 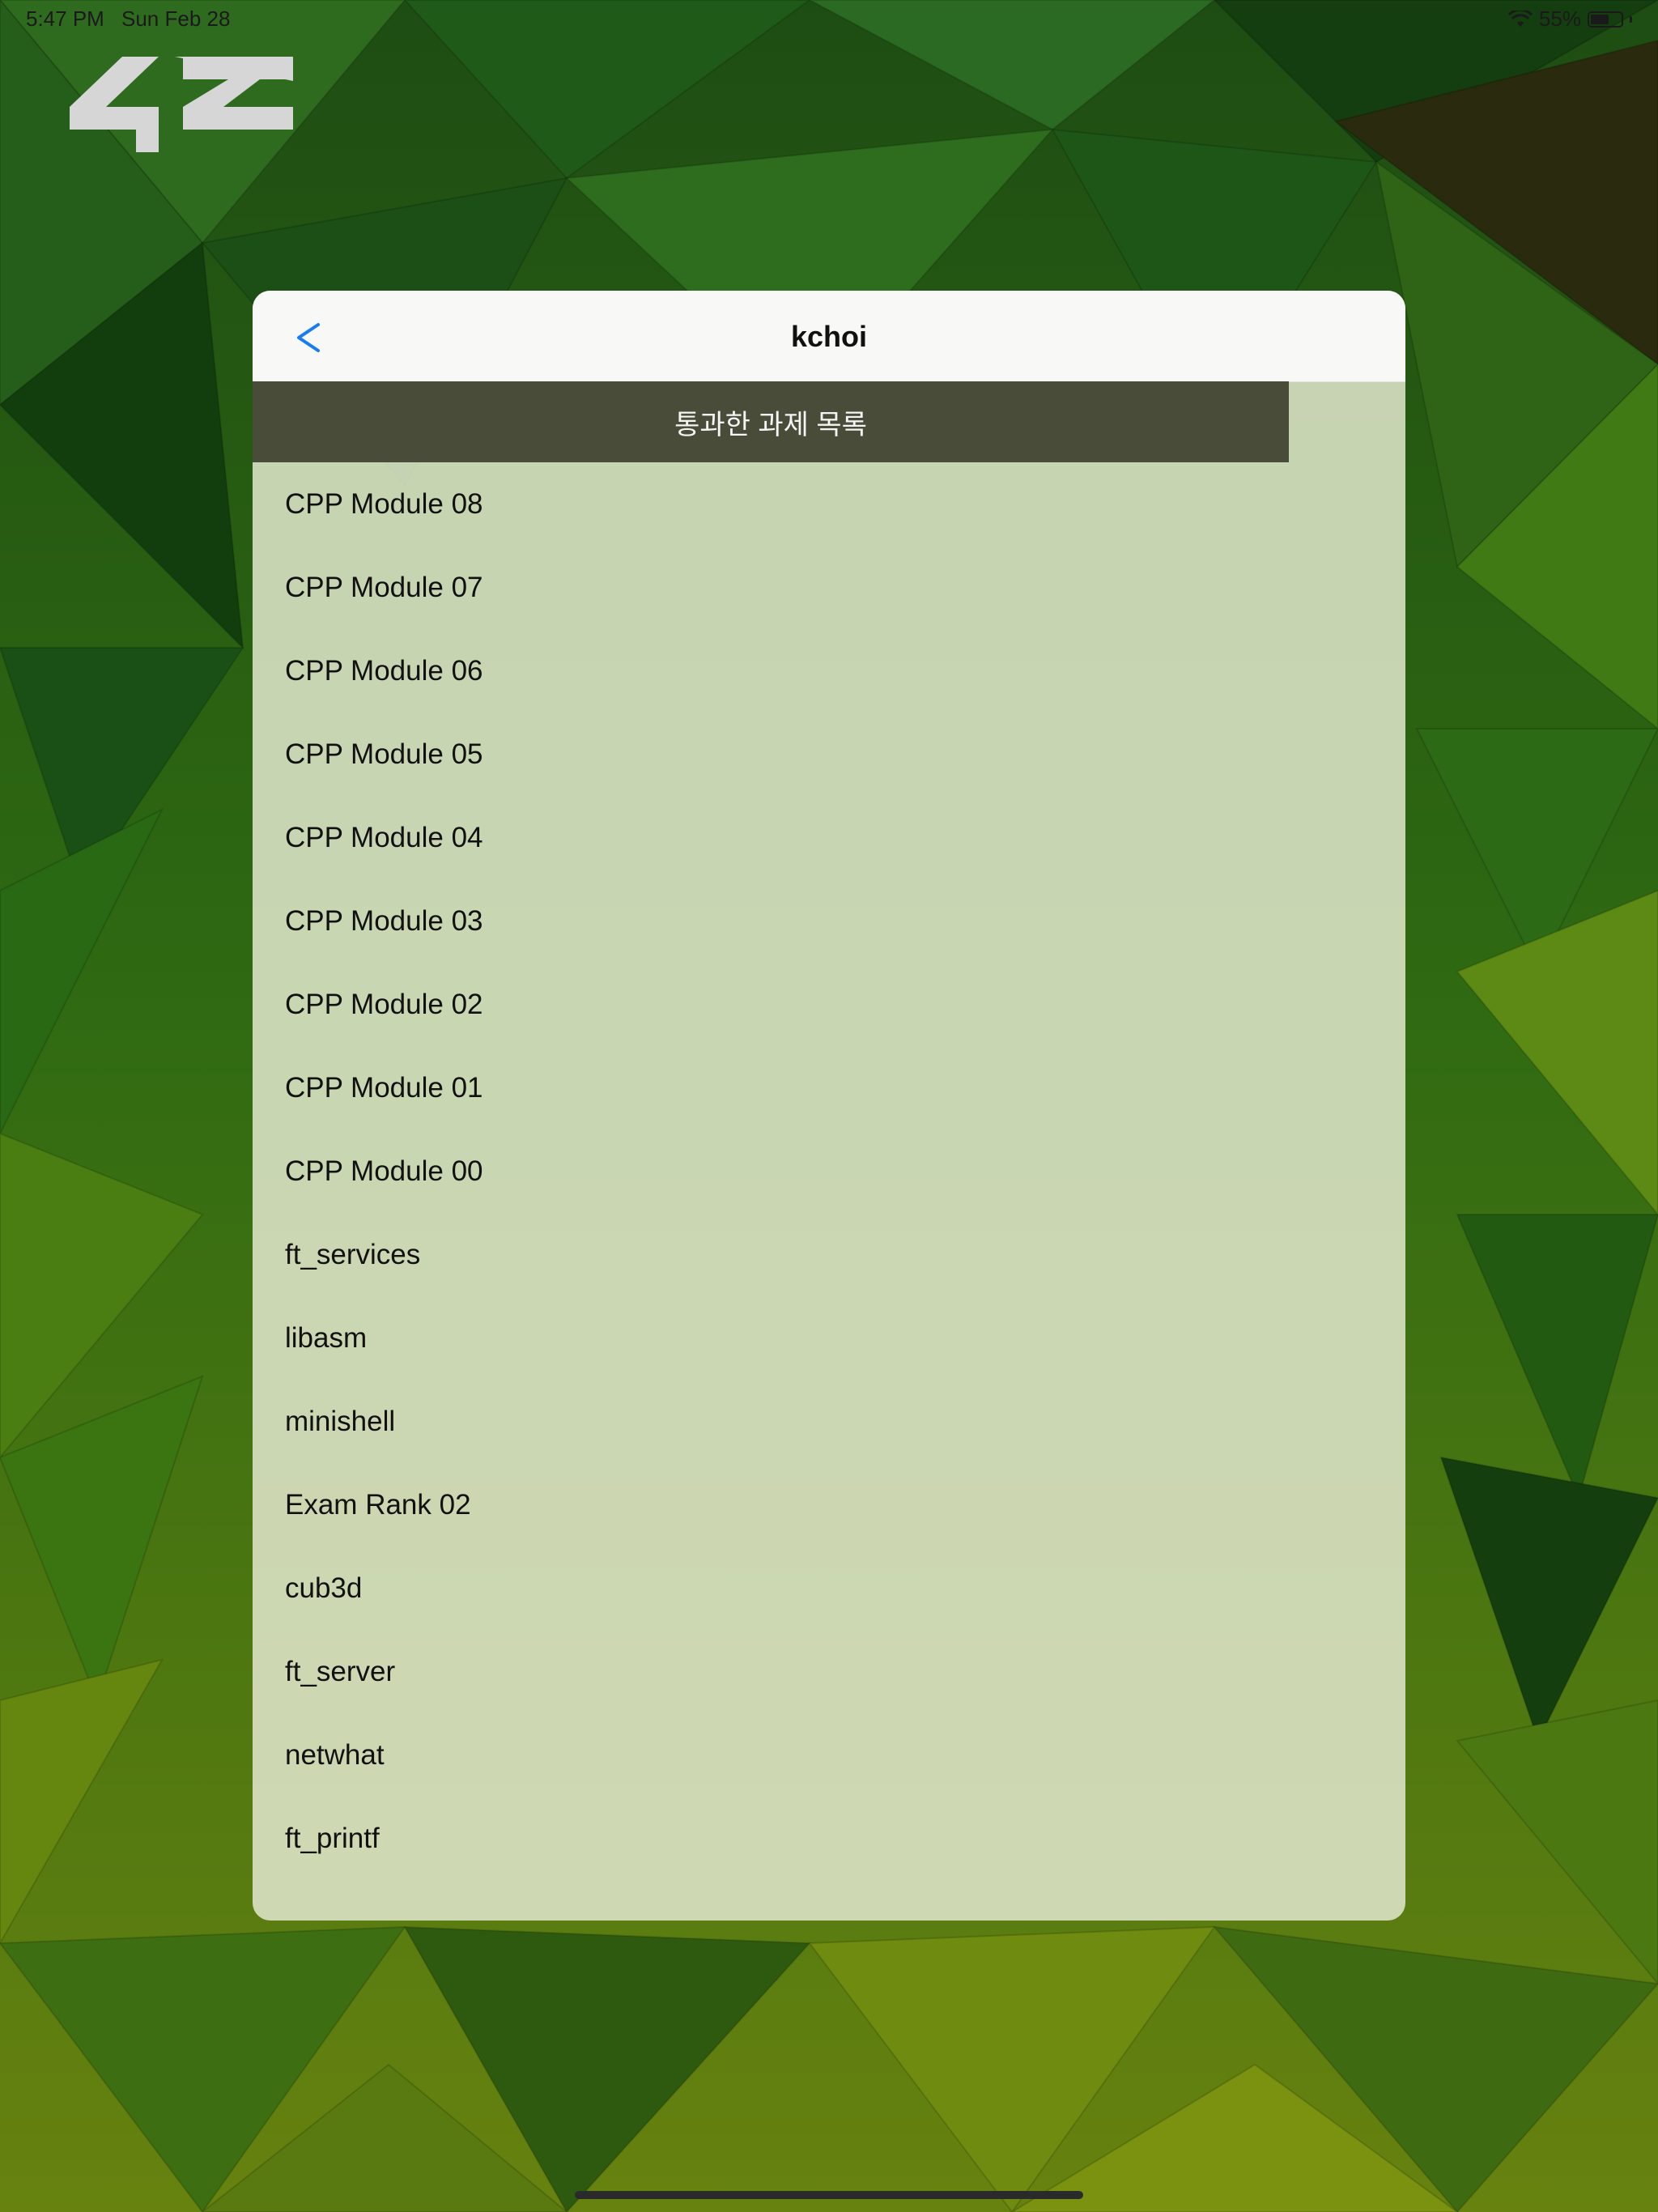 I want to click on page-title: kchoi, so click(x=829, y=337).